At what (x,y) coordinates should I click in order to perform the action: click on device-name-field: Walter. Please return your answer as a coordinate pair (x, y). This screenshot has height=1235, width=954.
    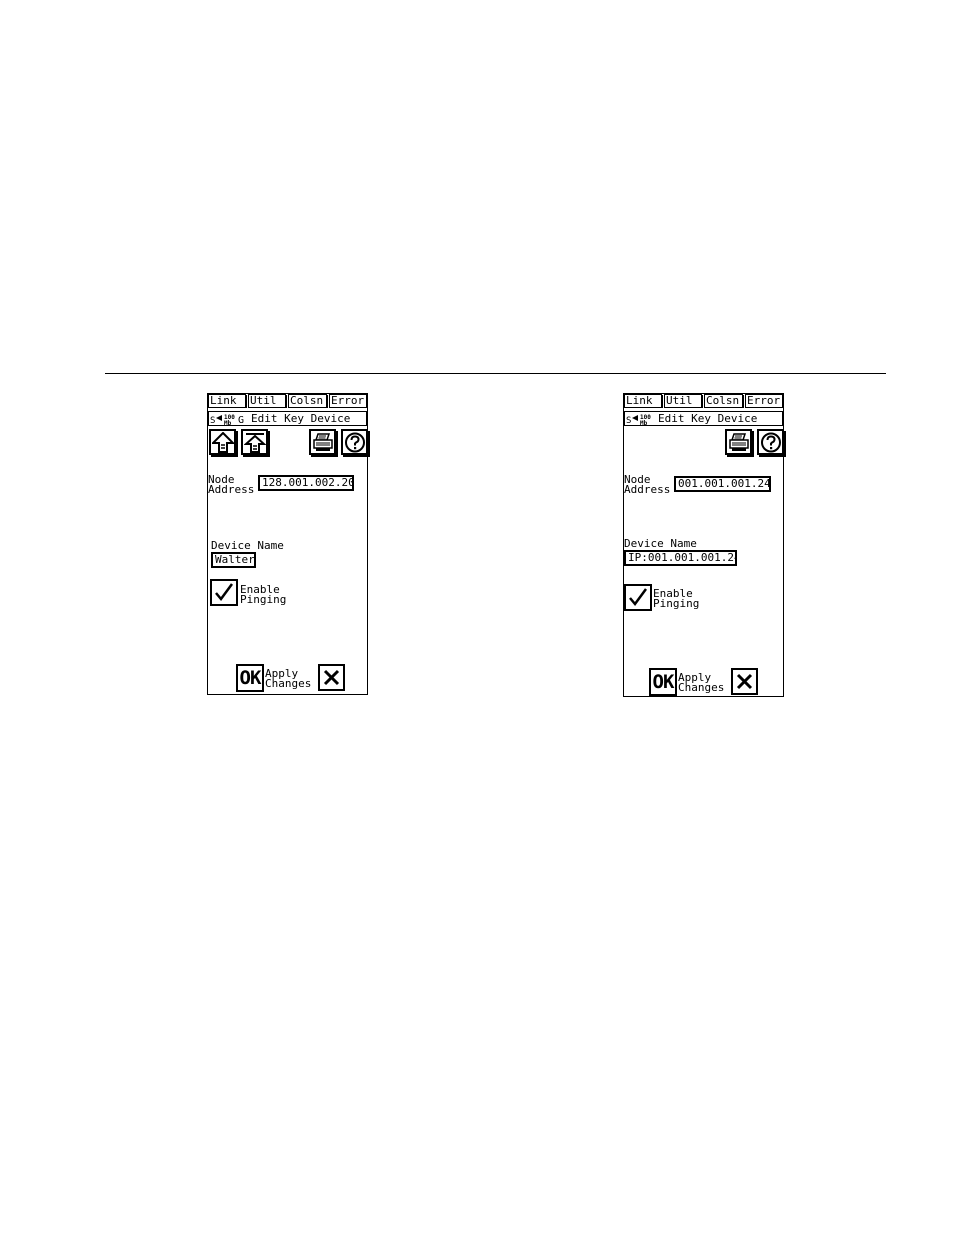
    Looking at the image, I should click on (233, 560).